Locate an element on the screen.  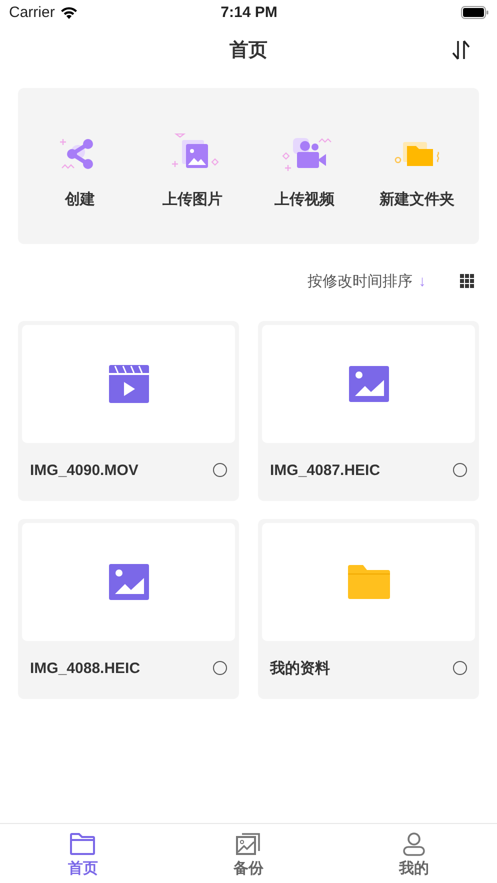
file-name: 我的资料 is located at coordinates (300, 668).